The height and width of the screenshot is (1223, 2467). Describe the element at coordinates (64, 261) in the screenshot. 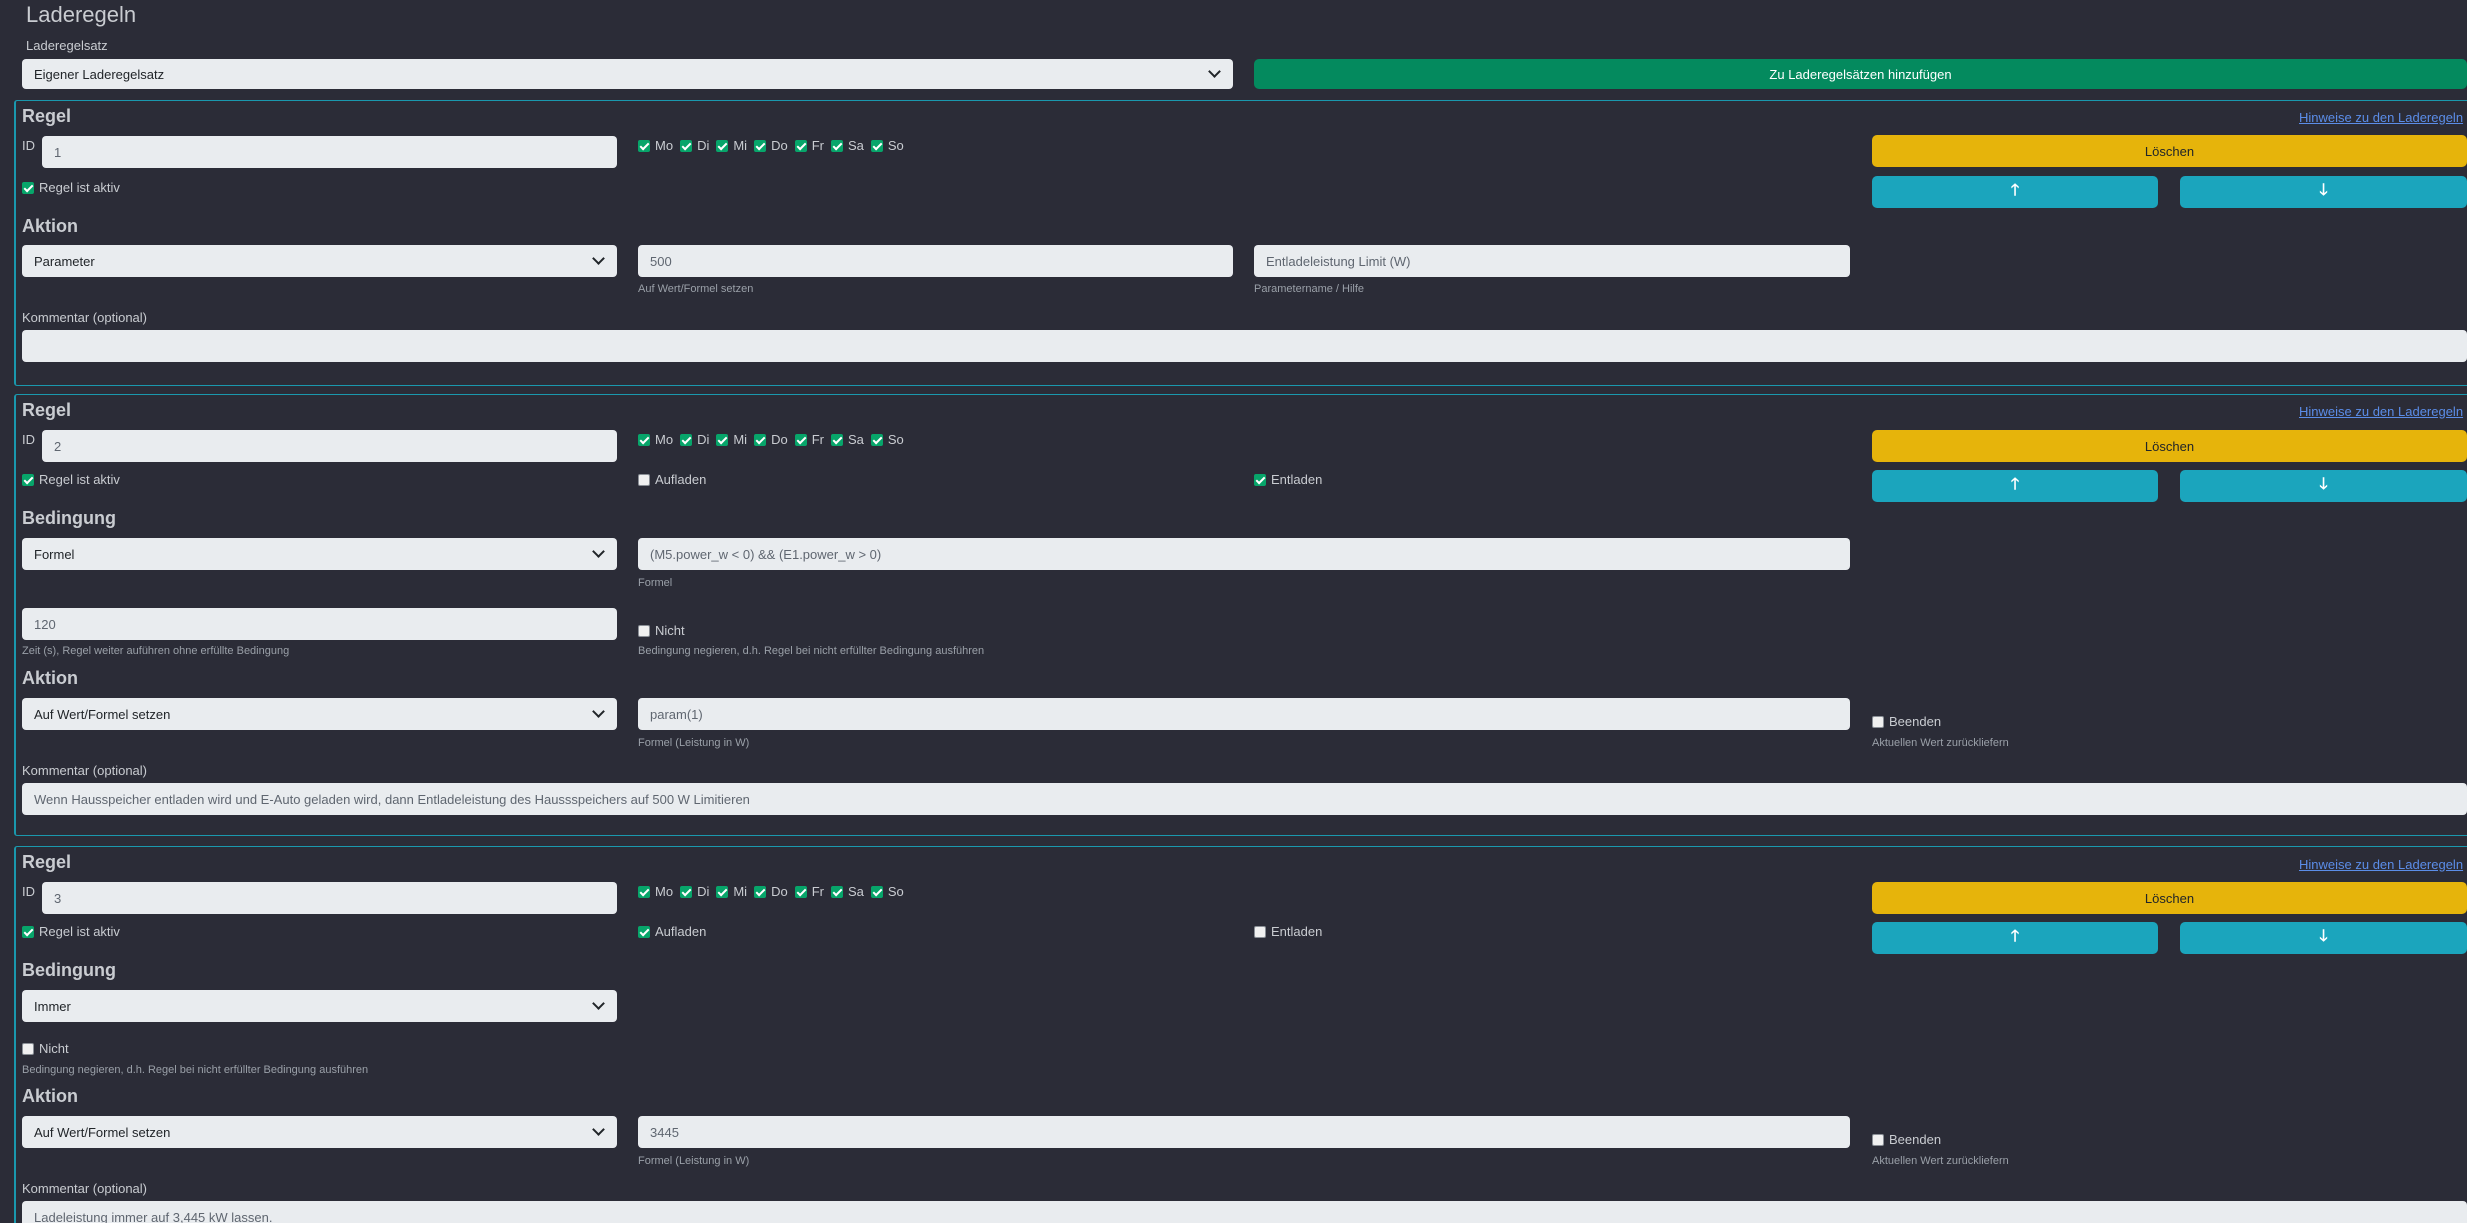

I see `action-type-value: Parameter` at that location.